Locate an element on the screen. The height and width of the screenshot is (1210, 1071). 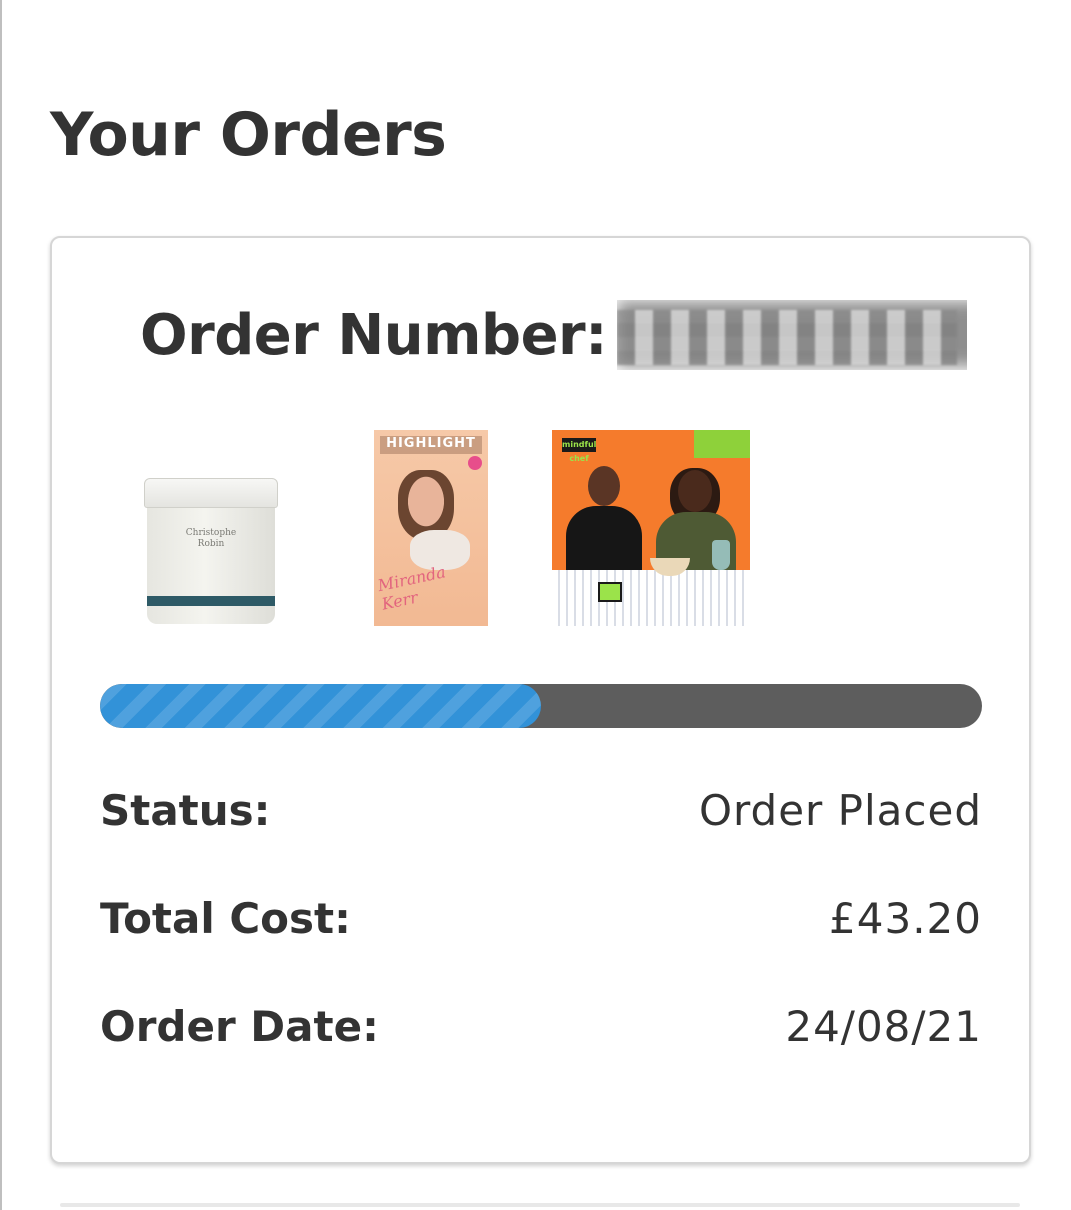
status-row: Status: Order Placed is located at coordinates (541, 810).